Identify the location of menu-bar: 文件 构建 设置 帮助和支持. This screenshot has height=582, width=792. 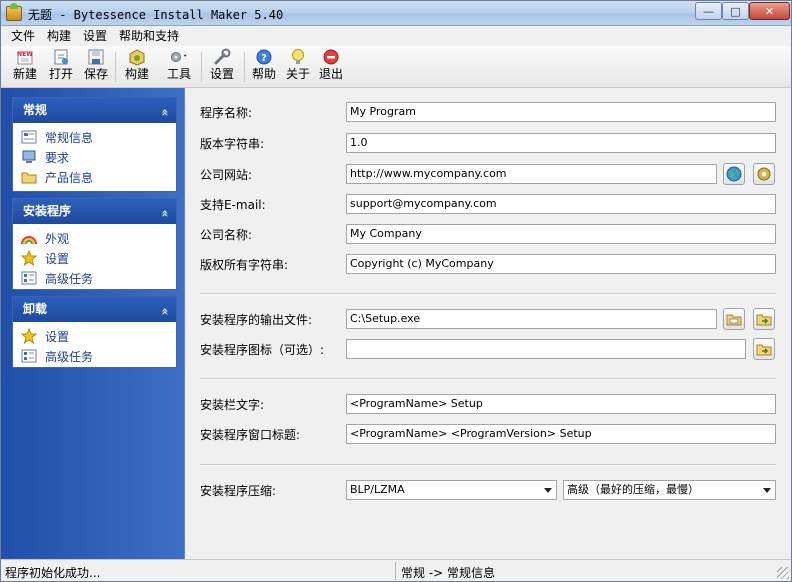
(396, 36).